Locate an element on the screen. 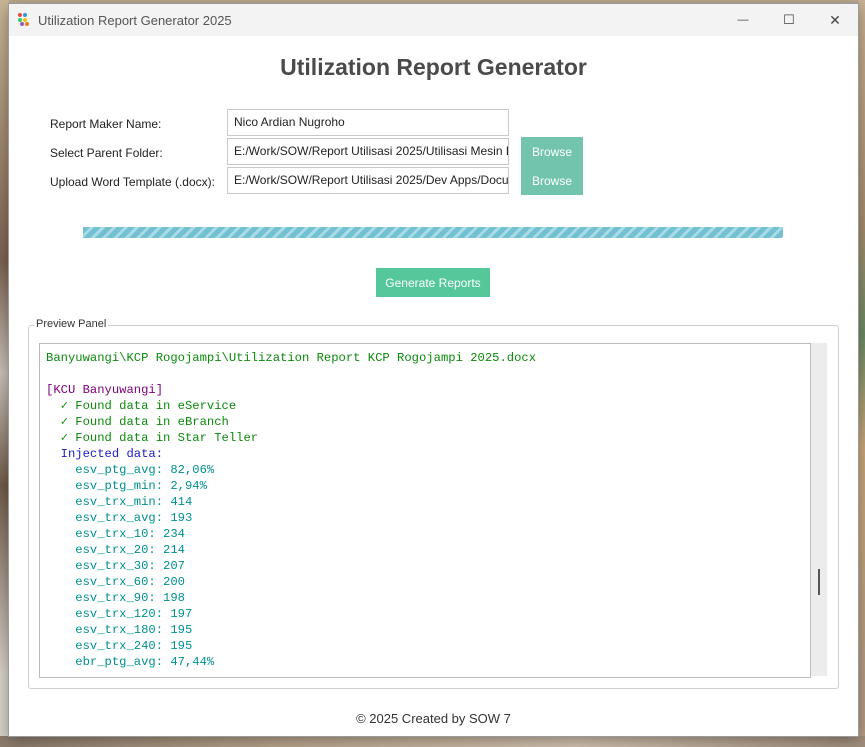  log-line-data: esv_trx_min: 414 is located at coordinates (119, 502).